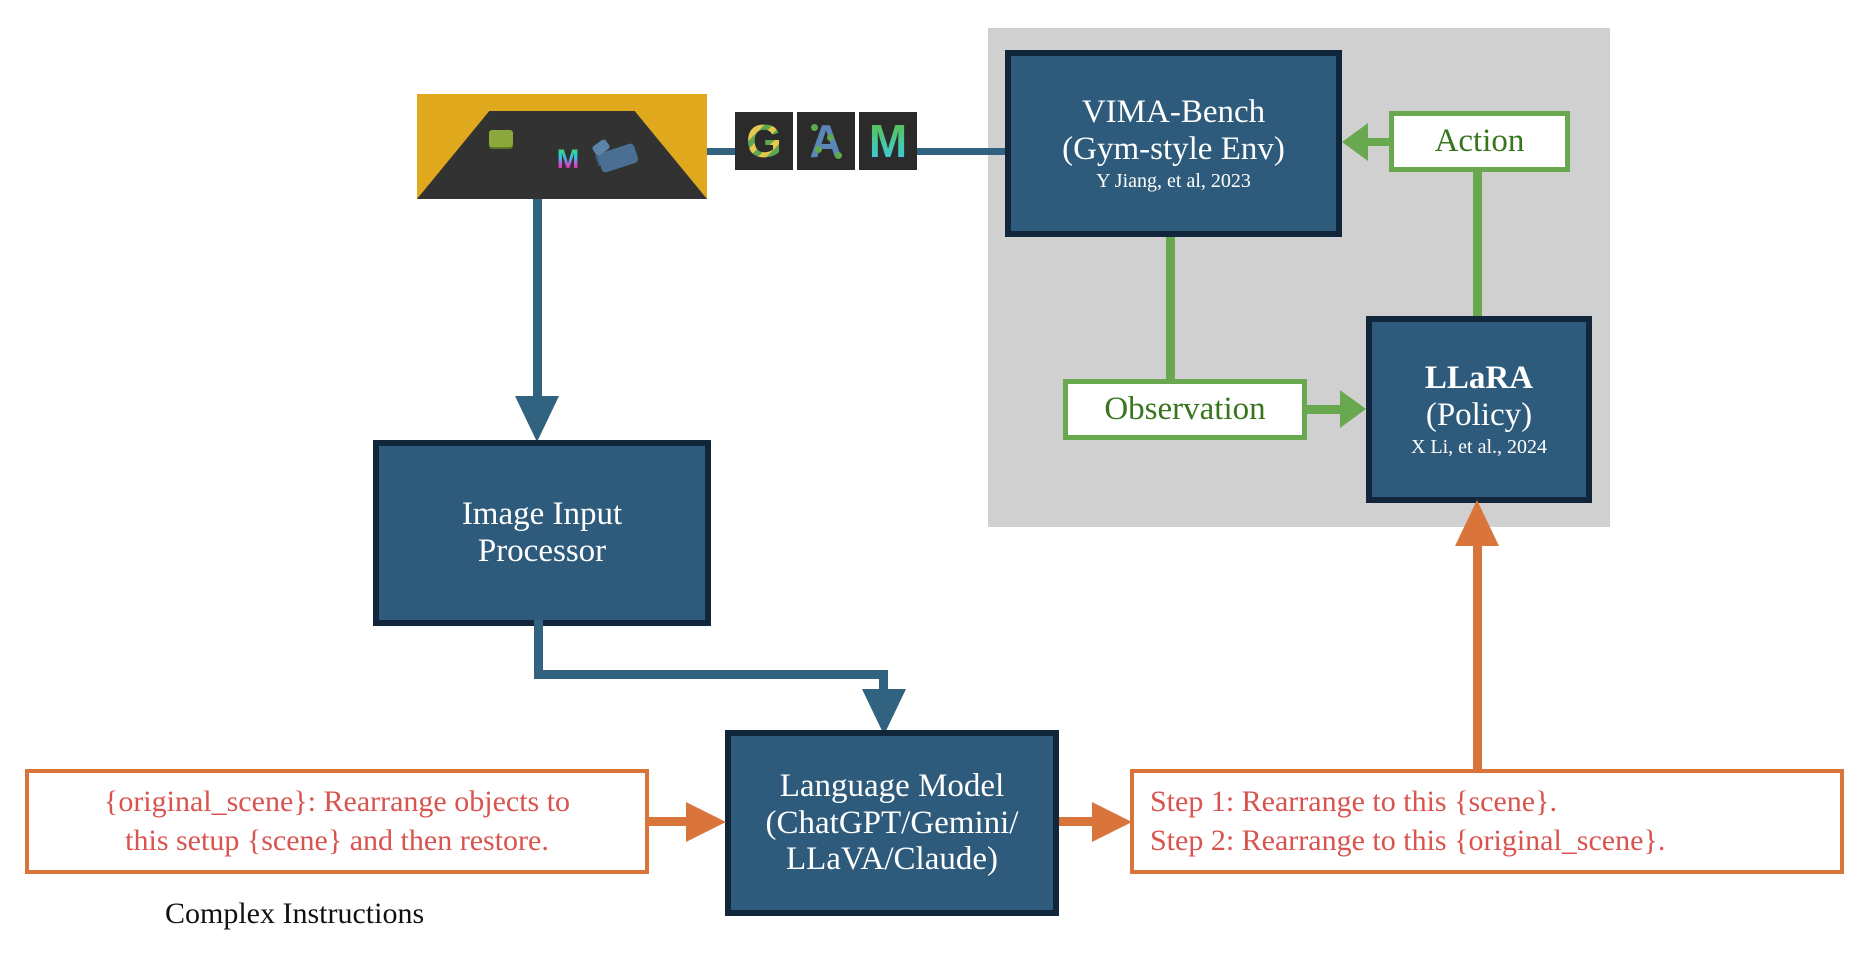 Image resolution: width=1862 pixels, height=962 pixels. Describe the element at coordinates (1355, 142) in the screenshot. I see `arrowhead-action-to-vima-bench` at that location.